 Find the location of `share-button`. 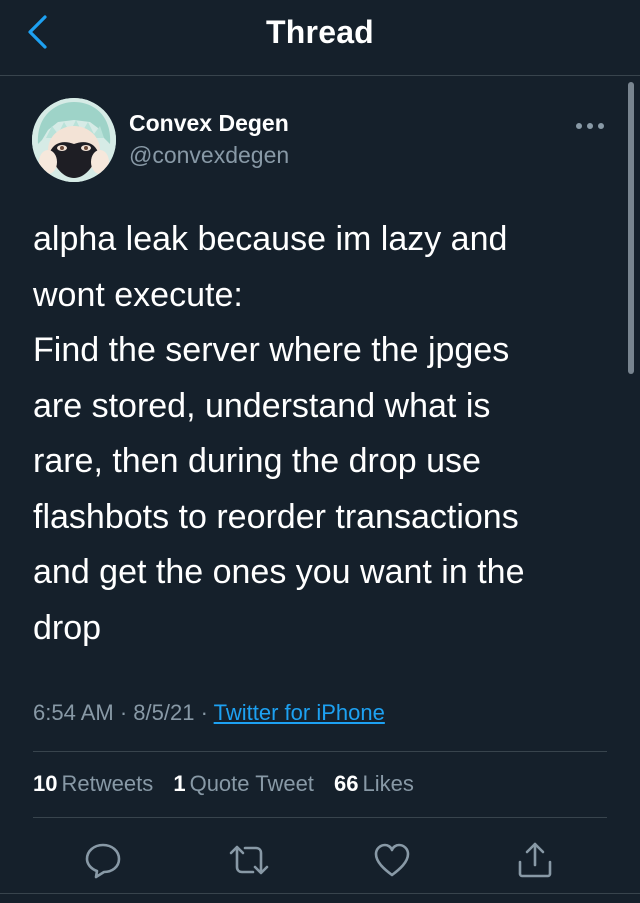

share-button is located at coordinates (535, 860).